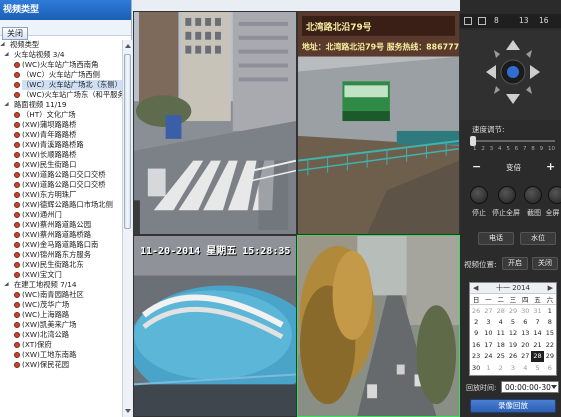  Describe the element at coordinates (61, 355) in the screenshot. I see `tree-camera-item: (XW)工地东南路` at that location.